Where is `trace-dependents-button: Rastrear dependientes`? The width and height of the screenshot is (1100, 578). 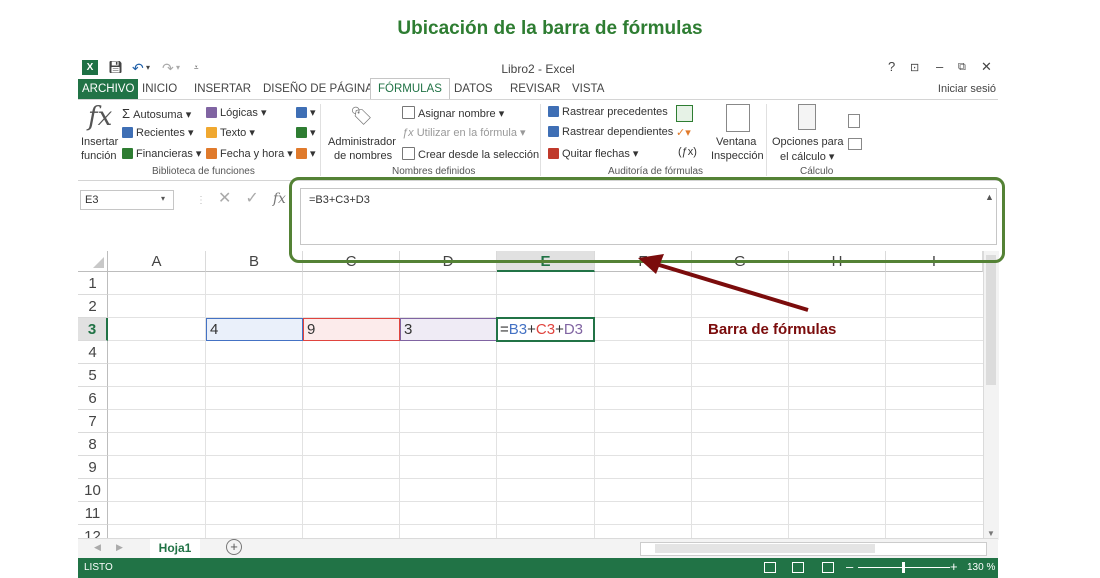
trace-dependents-button: Rastrear dependientes is located at coordinates (610, 132).